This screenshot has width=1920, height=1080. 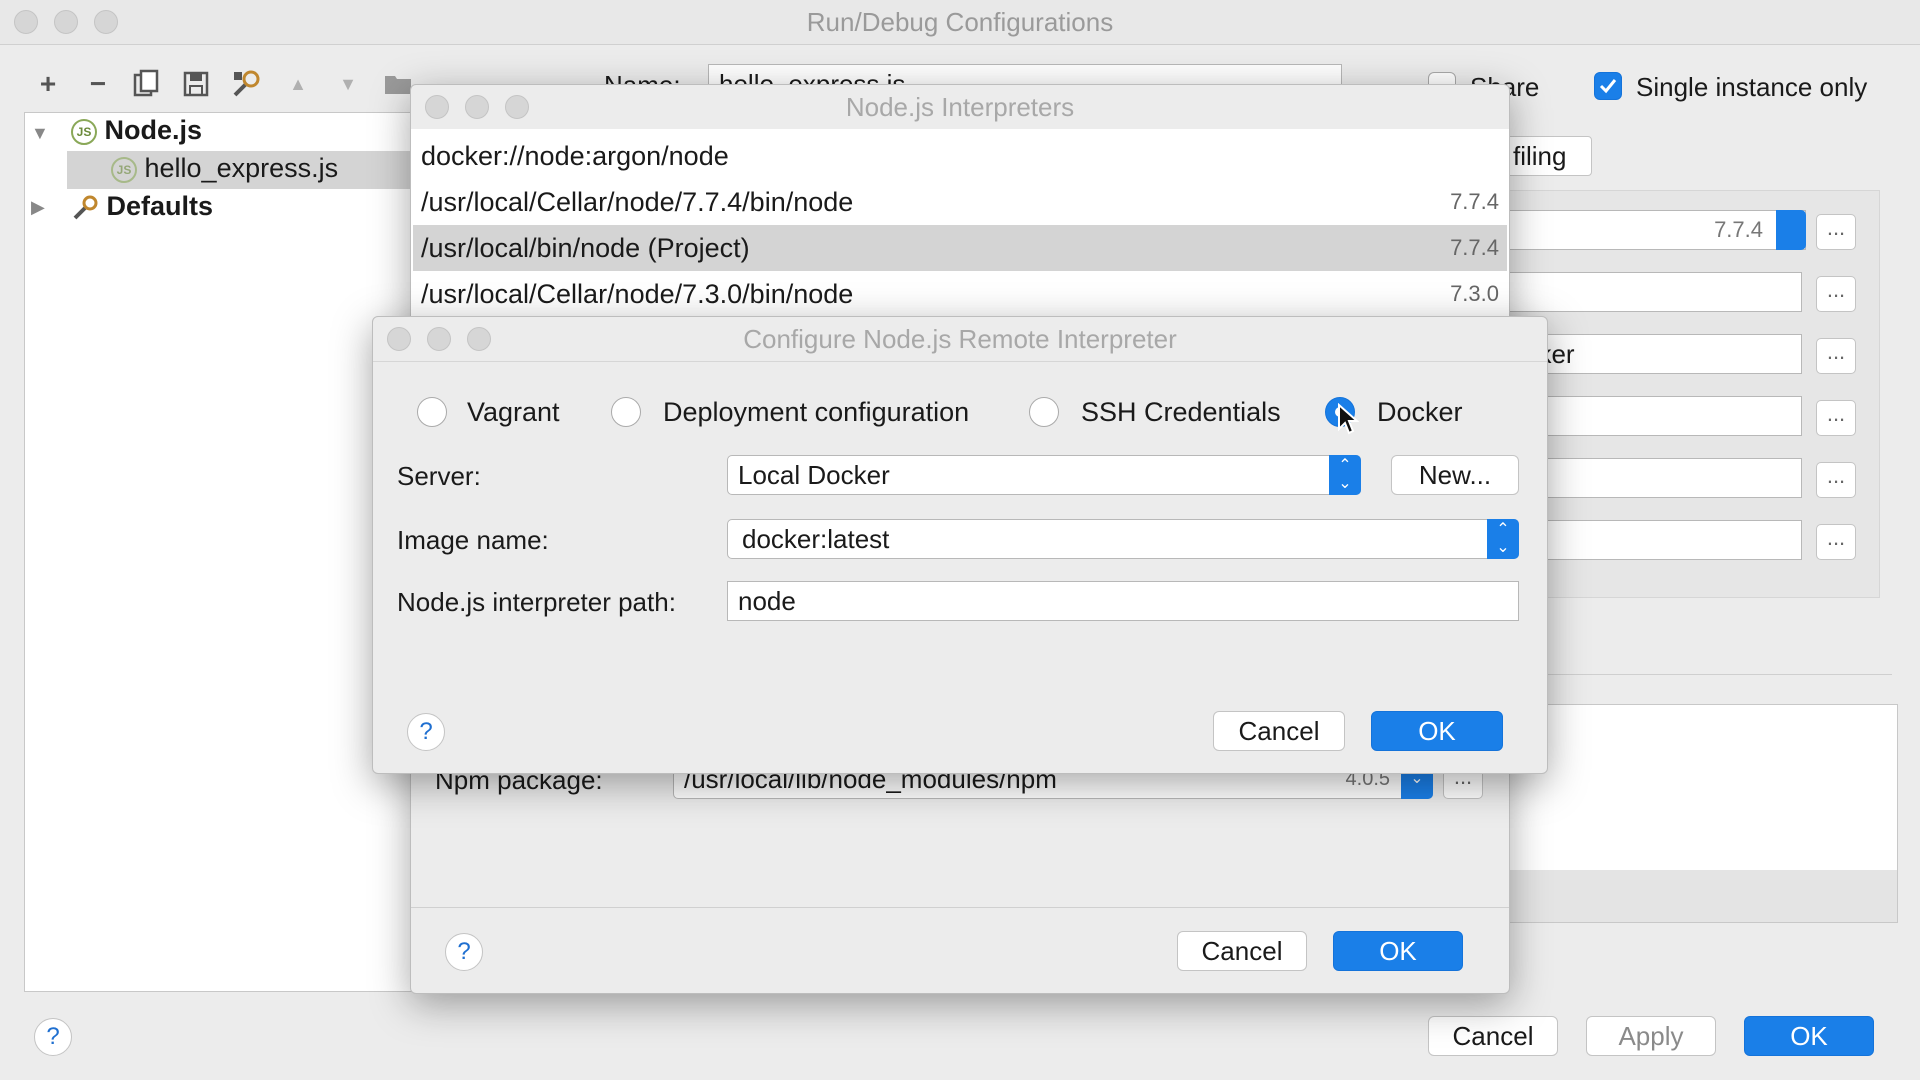 I want to click on edit-defaults-button, so click(x=246, y=84).